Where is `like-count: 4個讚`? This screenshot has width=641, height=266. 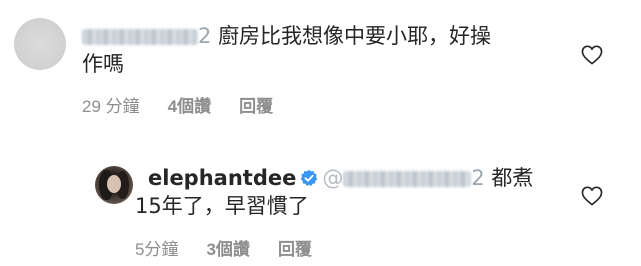
like-count: 4個讚 is located at coordinates (189, 106).